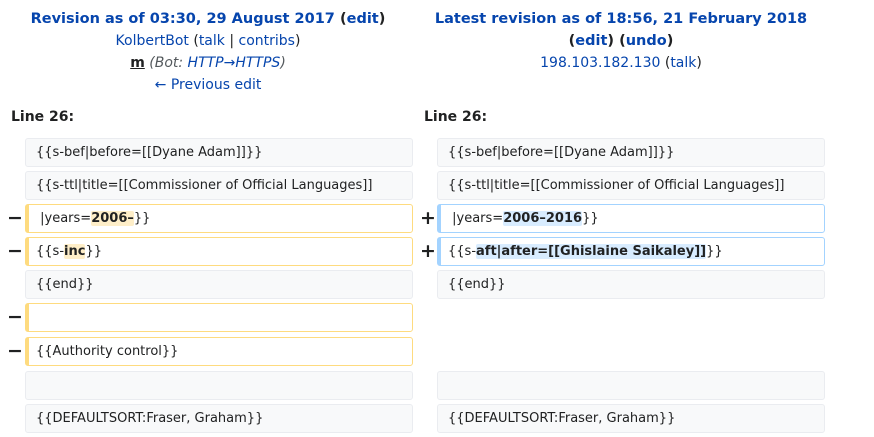 The width and height of the screenshot is (874, 437). Describe the element at coordinates (219, 418) in the screenshot. I see `context-line-left: {{DEFAULTSORT:Fraser, Graham}}` at that location.